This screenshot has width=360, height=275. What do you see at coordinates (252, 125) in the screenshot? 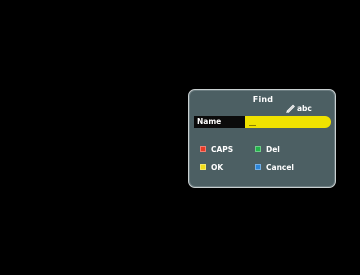
I see `text-cursor` at bounding box center [252, 125].